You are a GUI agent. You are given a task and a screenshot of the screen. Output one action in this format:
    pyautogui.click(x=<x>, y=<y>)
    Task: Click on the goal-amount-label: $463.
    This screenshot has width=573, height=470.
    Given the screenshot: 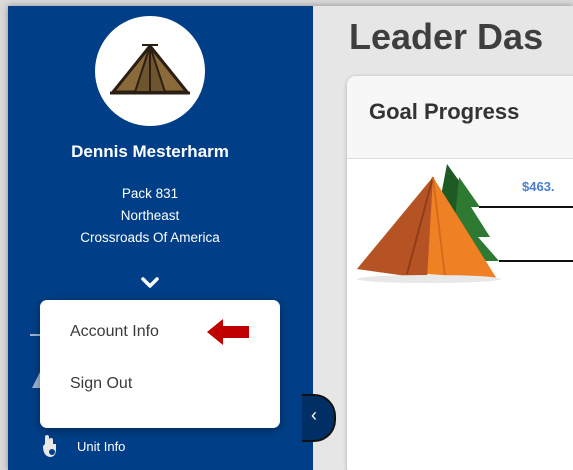 What is the action you would take?
    pyautogui.click(x=538, y=186)
    